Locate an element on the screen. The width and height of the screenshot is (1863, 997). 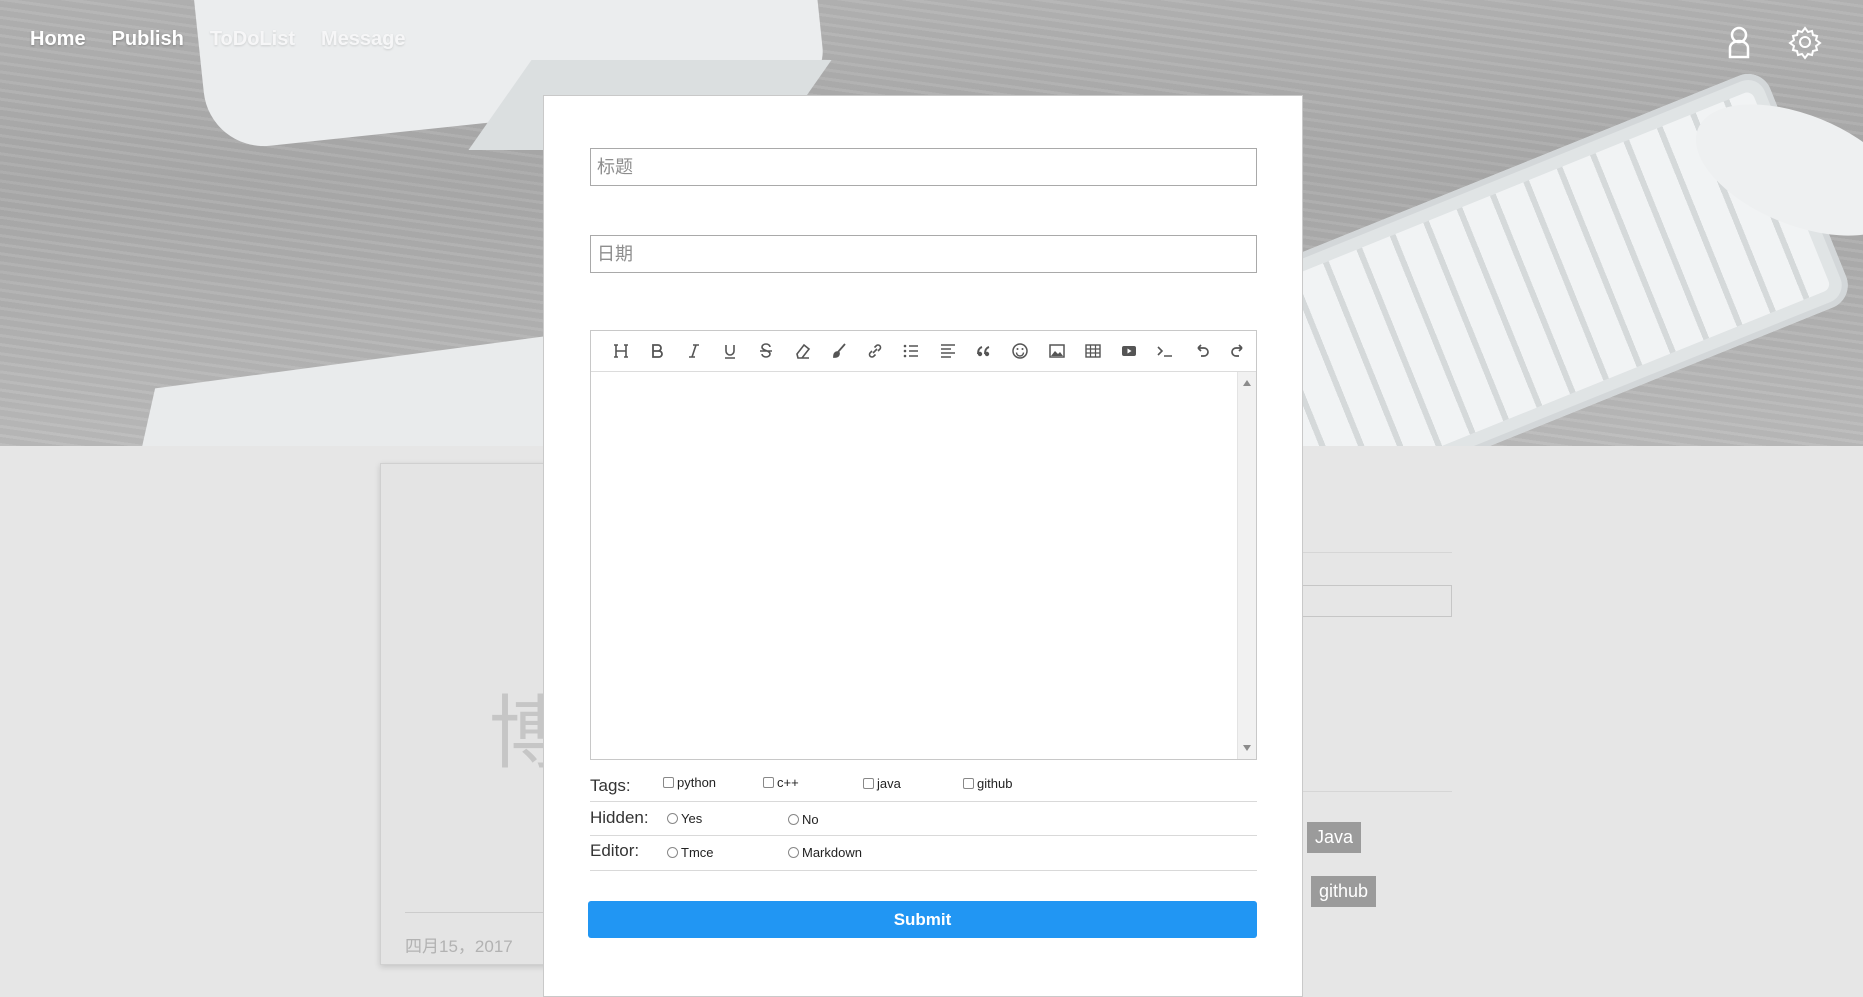
radio-label: No is located at coordinates (810, 819).